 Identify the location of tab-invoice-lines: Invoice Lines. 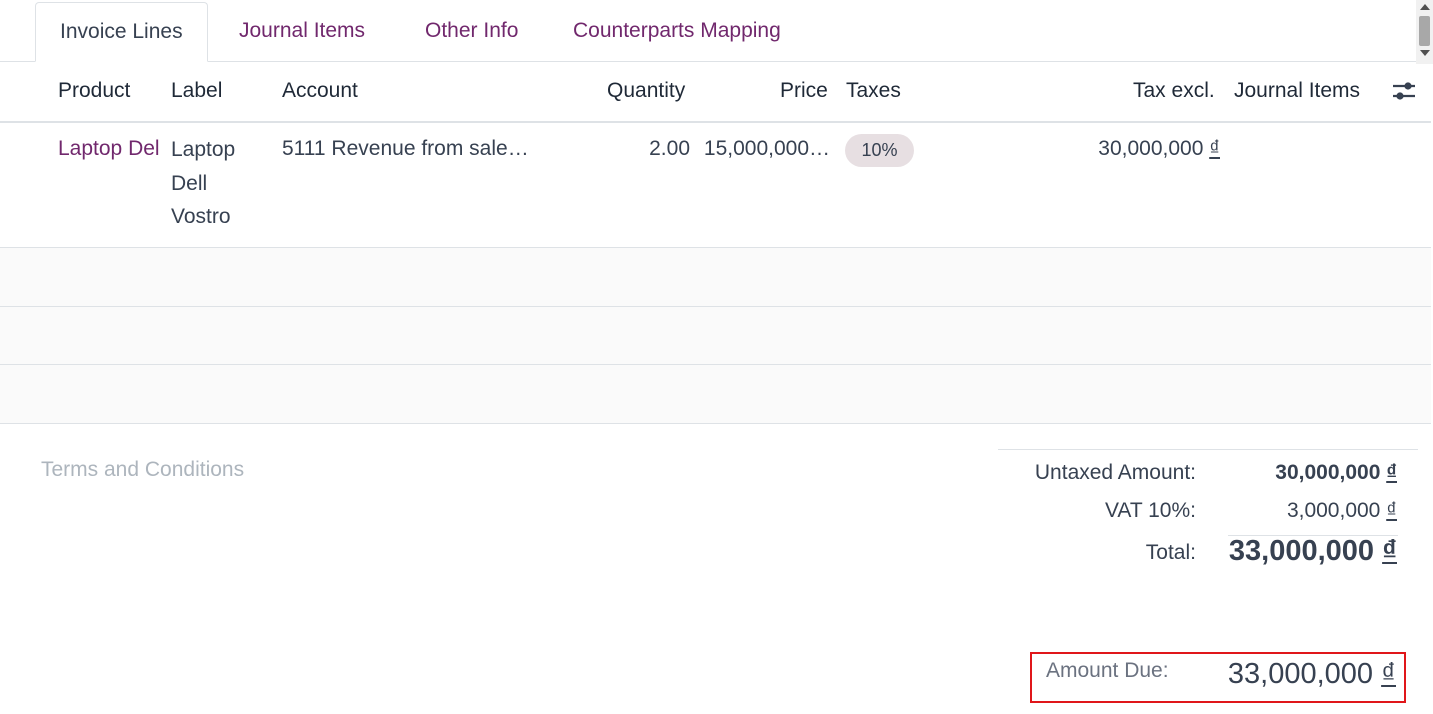
(121, 32).